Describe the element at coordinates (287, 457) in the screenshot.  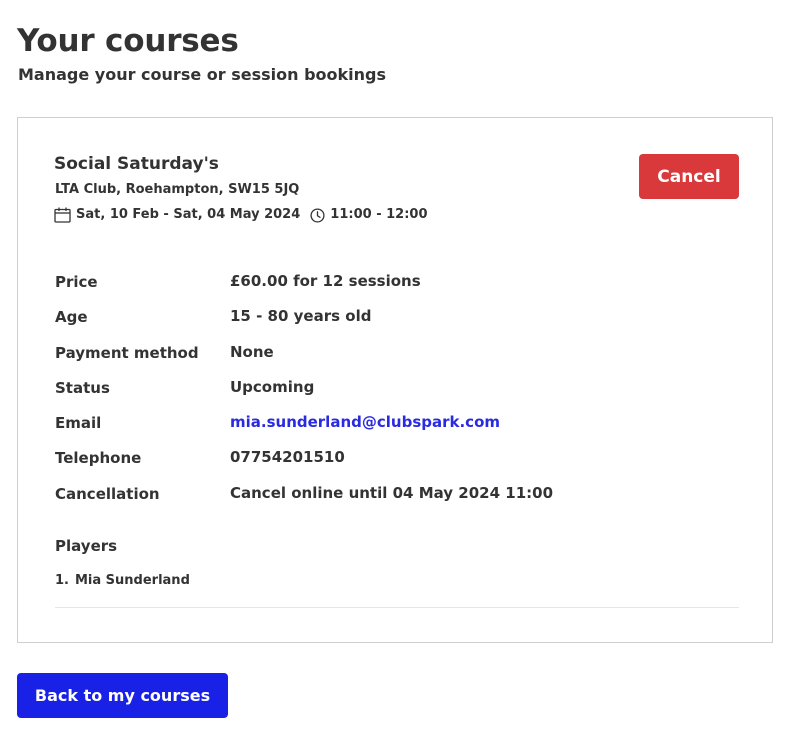
I see `detail-value-telephone: 07754201510` at that location.